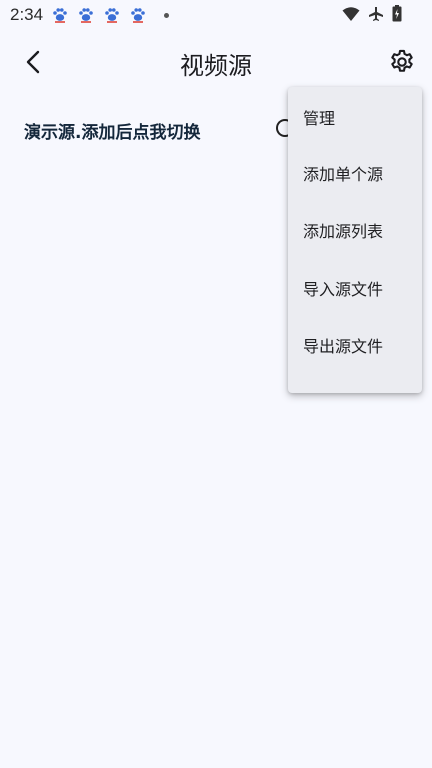 The image size is (432, 768). Describe the element at coordinates (216, 66) in the screenshot. I see `page-title: 视频源` at that location.